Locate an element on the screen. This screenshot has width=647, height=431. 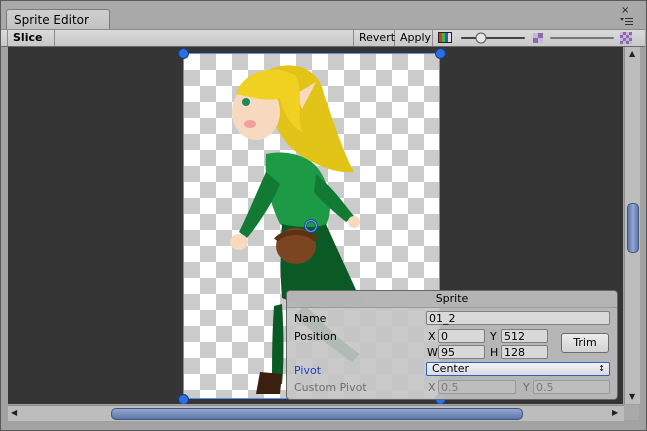
scroll-up-icon: ▲ is located at coordinates (632, 54).